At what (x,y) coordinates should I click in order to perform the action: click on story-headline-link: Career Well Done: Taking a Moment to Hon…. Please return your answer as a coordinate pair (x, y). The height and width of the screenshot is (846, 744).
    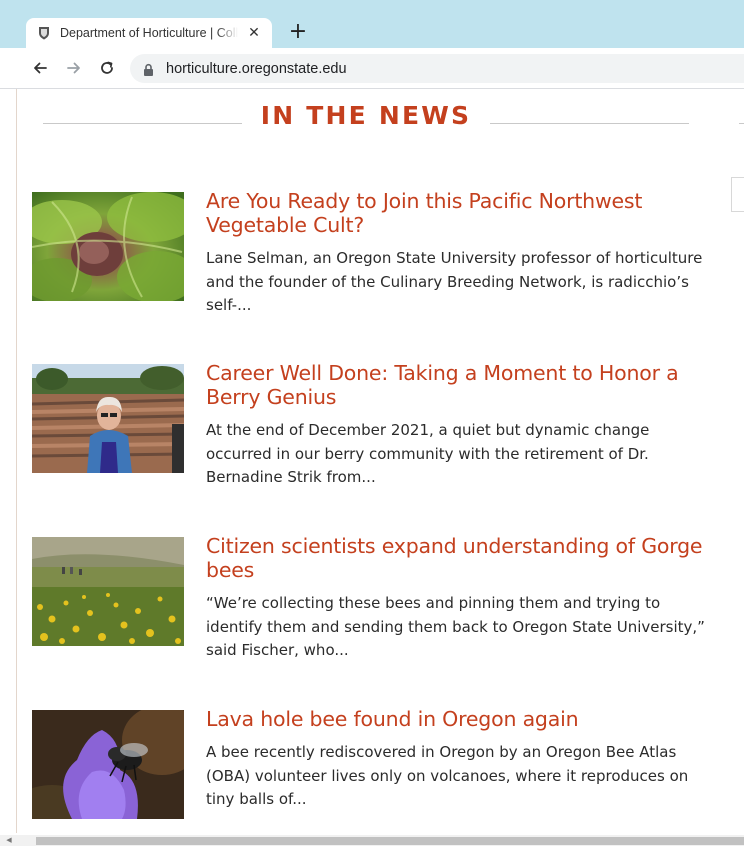
    Looking at the image, I should click on (461, 385).